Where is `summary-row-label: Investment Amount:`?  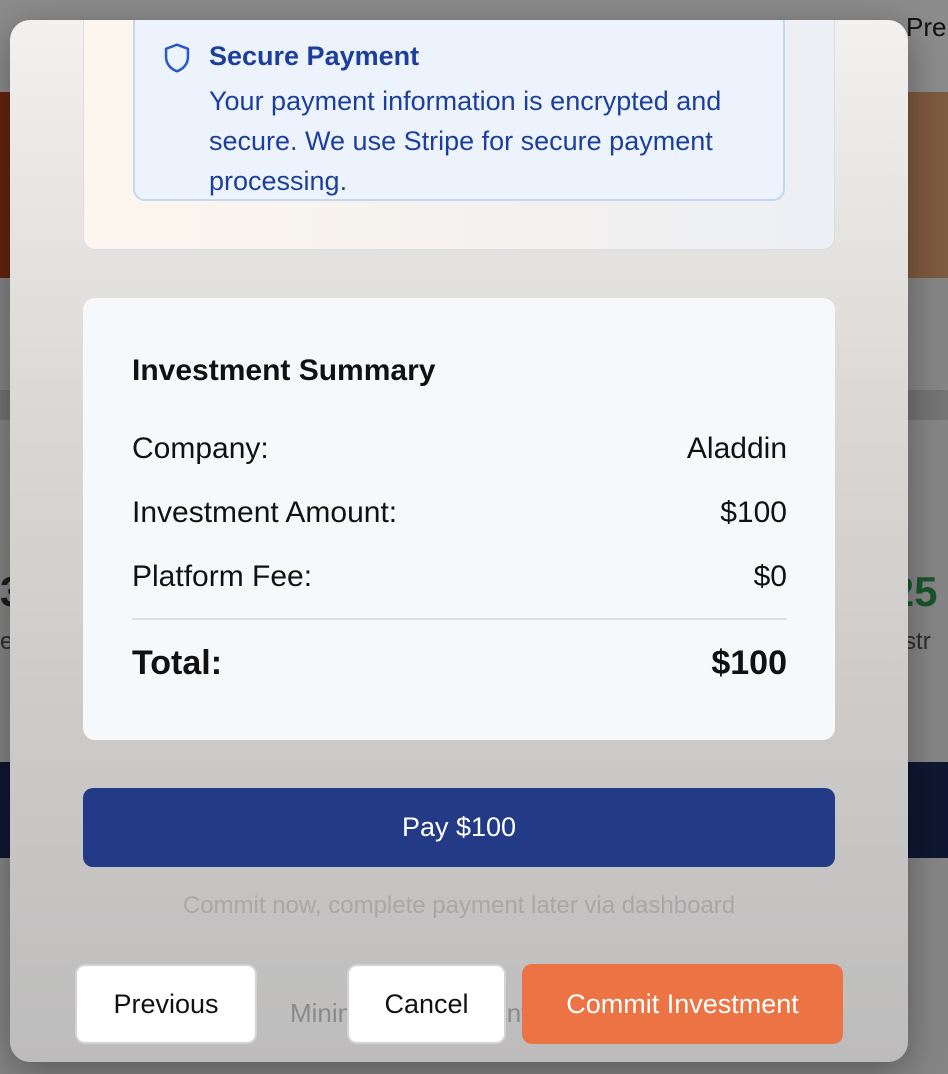
summary-row-label: Investment Amount: is located at coordinates (265, 512).